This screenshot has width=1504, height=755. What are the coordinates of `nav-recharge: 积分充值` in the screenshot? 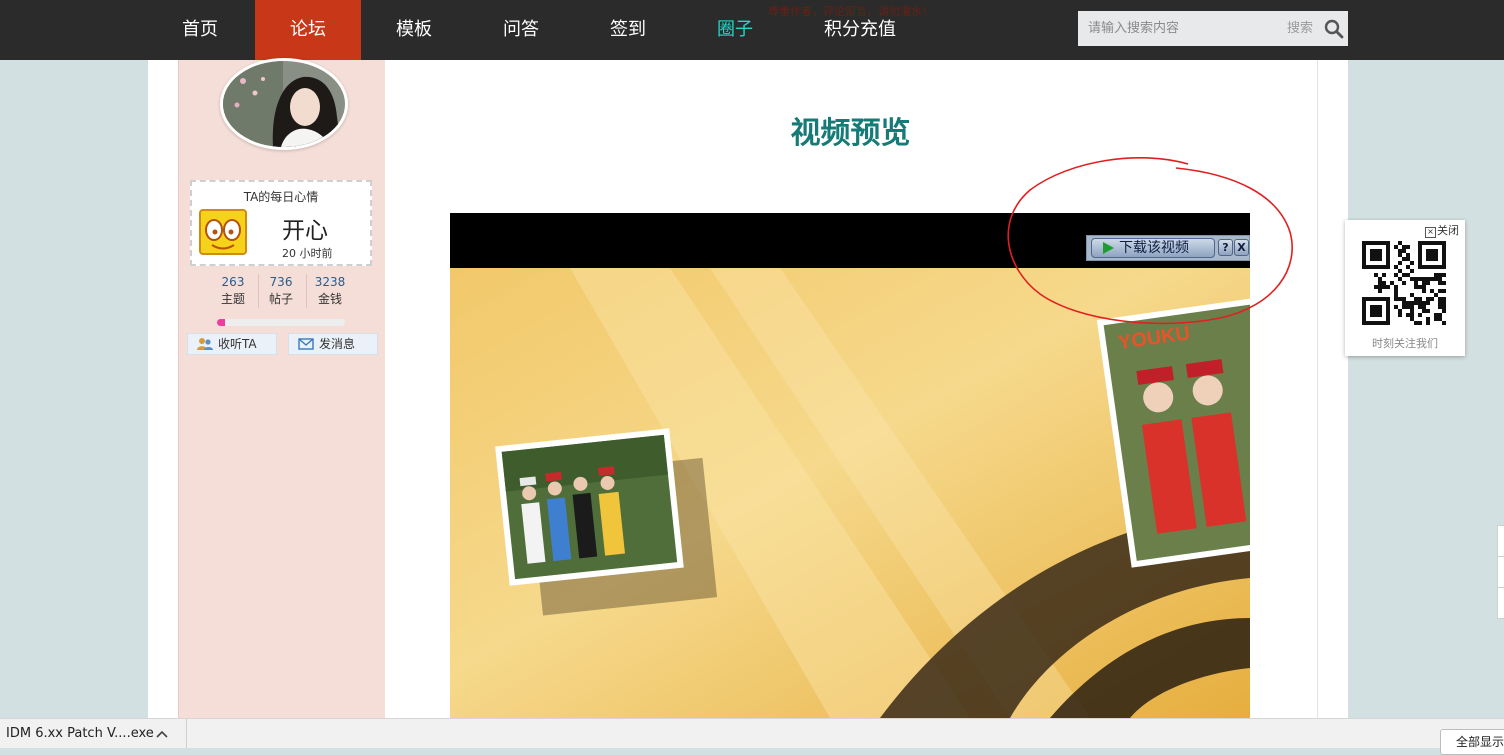 It's located at (860, 30).